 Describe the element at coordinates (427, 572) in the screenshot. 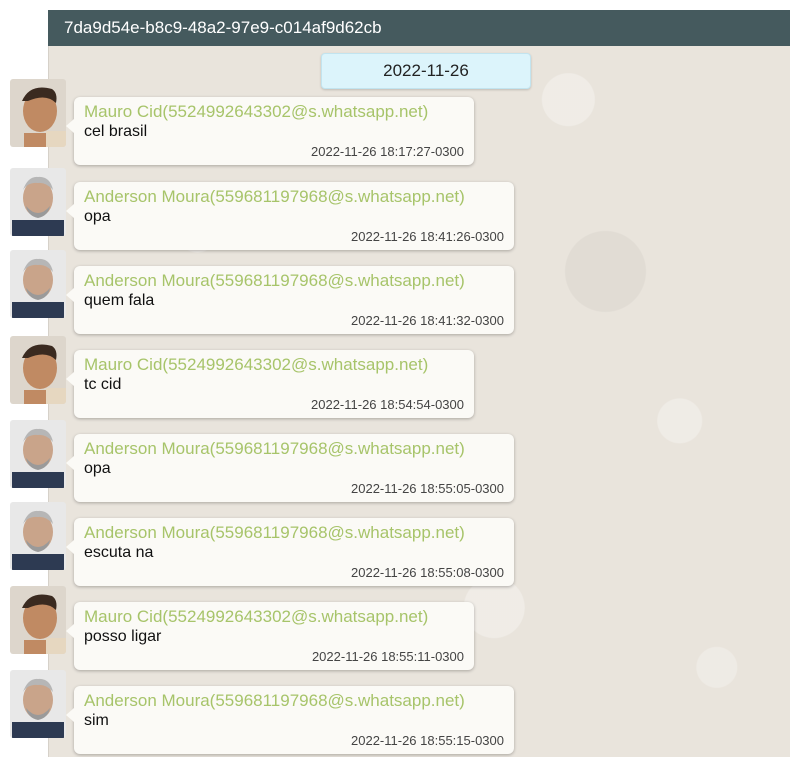

I see `message-timestamp: 2022-11-26 18:55:08-0300` at that location.